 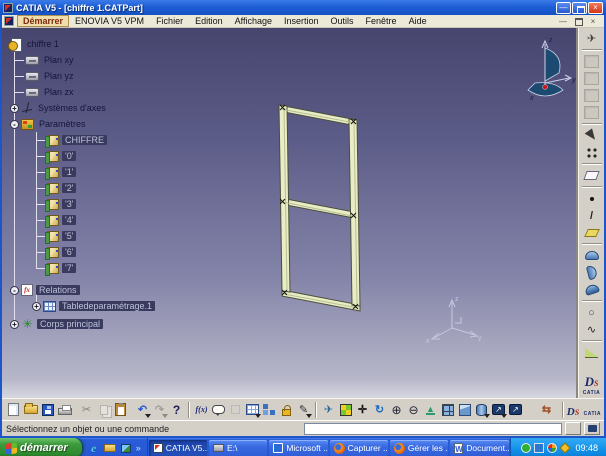 What do you see at coordinates (592, 255) in the screenshot?
I see `extrude-surface-icon` at bounding box center [592, 255].